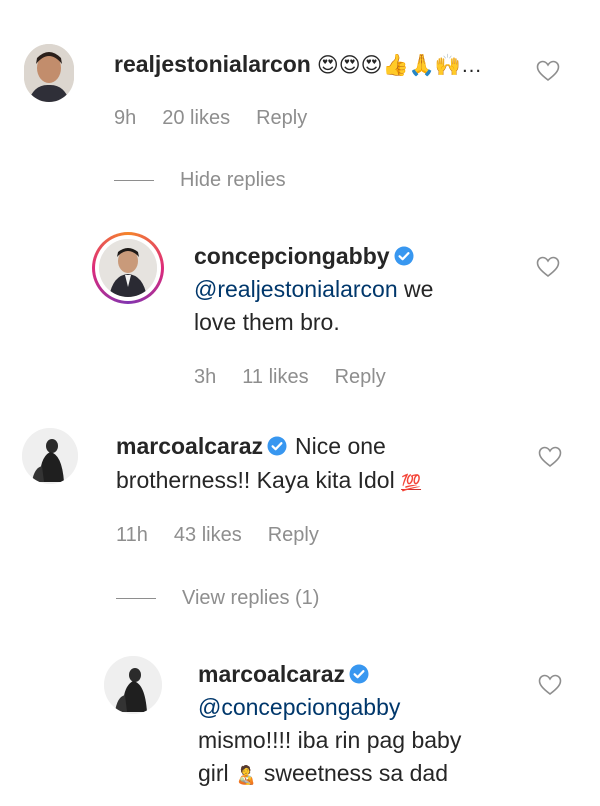 The height and width of the screenshot is (806, 600). I want to click on comment-body-line-1: @concepciongabby, so click(299, 707).